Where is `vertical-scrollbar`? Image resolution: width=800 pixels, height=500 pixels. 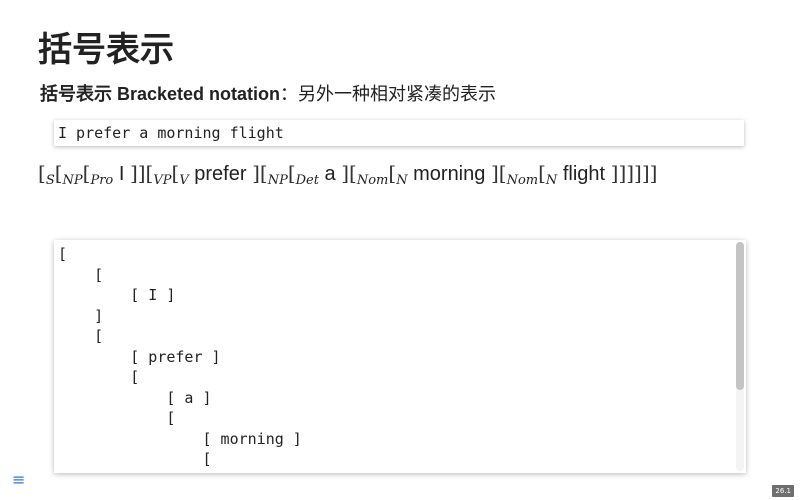
vertical-scrollbar is located at coordinates (740, 356).